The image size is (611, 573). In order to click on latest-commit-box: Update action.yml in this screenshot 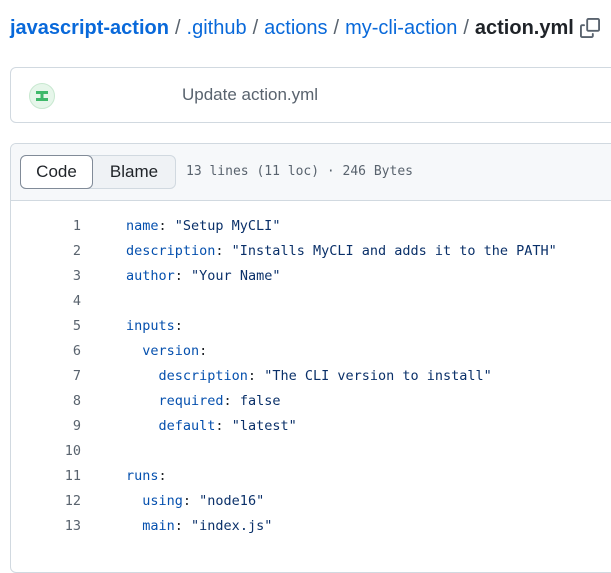, I will do `click(310, 95)`.